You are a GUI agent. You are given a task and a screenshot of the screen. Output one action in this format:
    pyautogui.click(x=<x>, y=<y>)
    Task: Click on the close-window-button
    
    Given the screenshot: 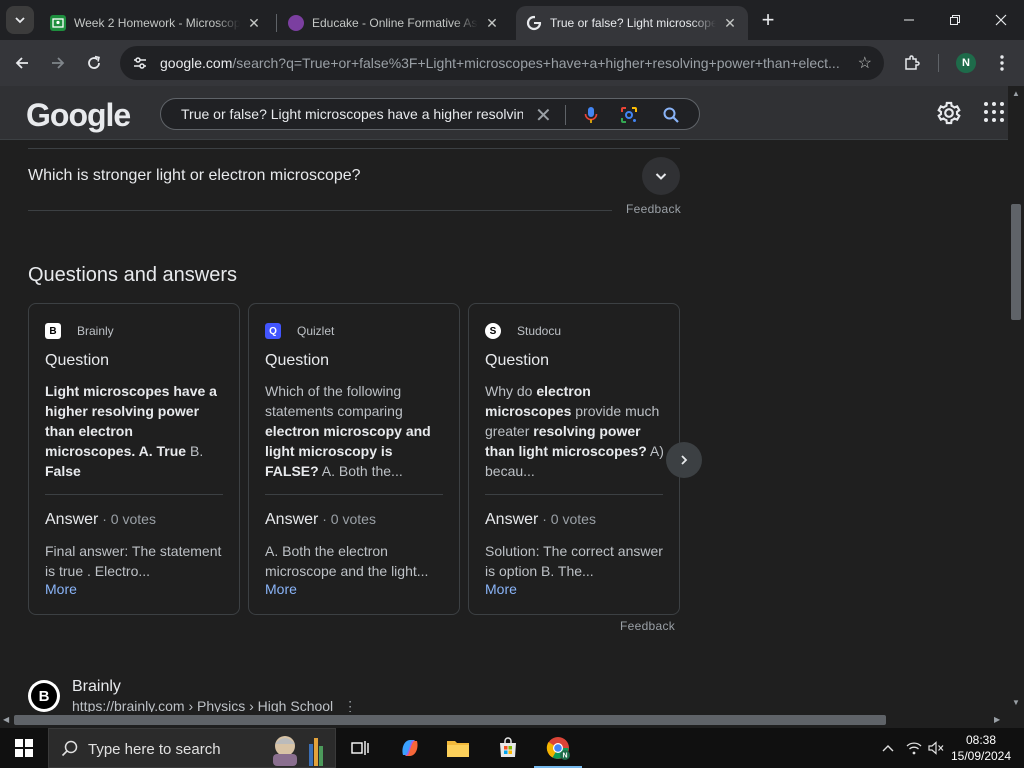 What is the action you would take?
    pyautogui.click(x=1001, y=20)
    